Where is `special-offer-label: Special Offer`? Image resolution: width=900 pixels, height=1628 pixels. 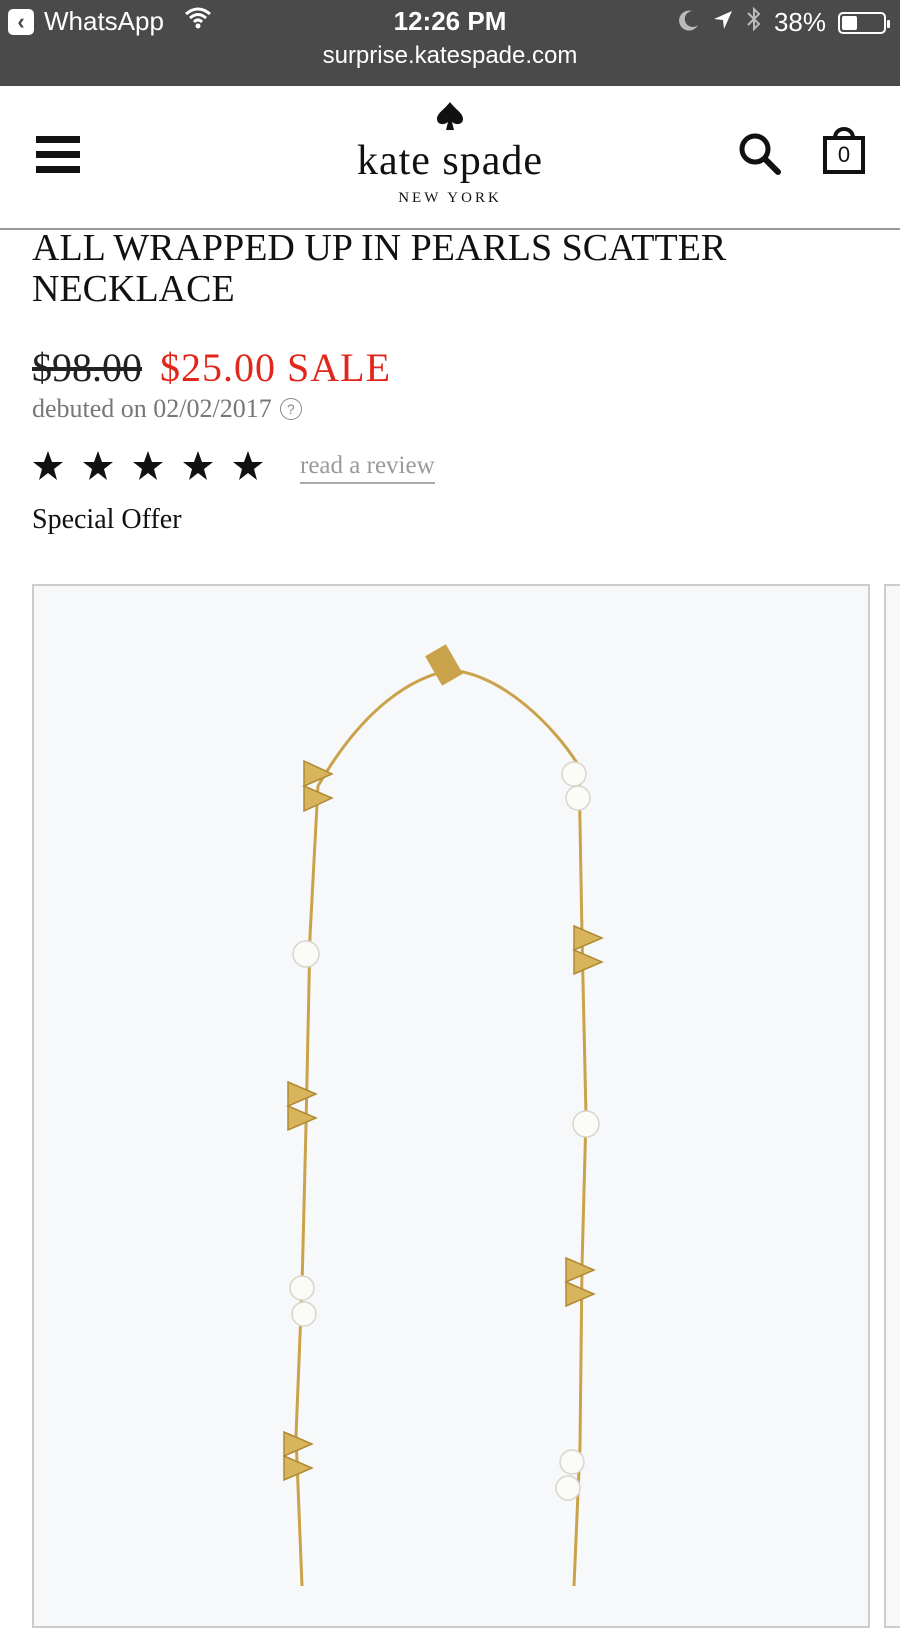 special-offer-label: Special Offer is located at coordinates (107, 519).